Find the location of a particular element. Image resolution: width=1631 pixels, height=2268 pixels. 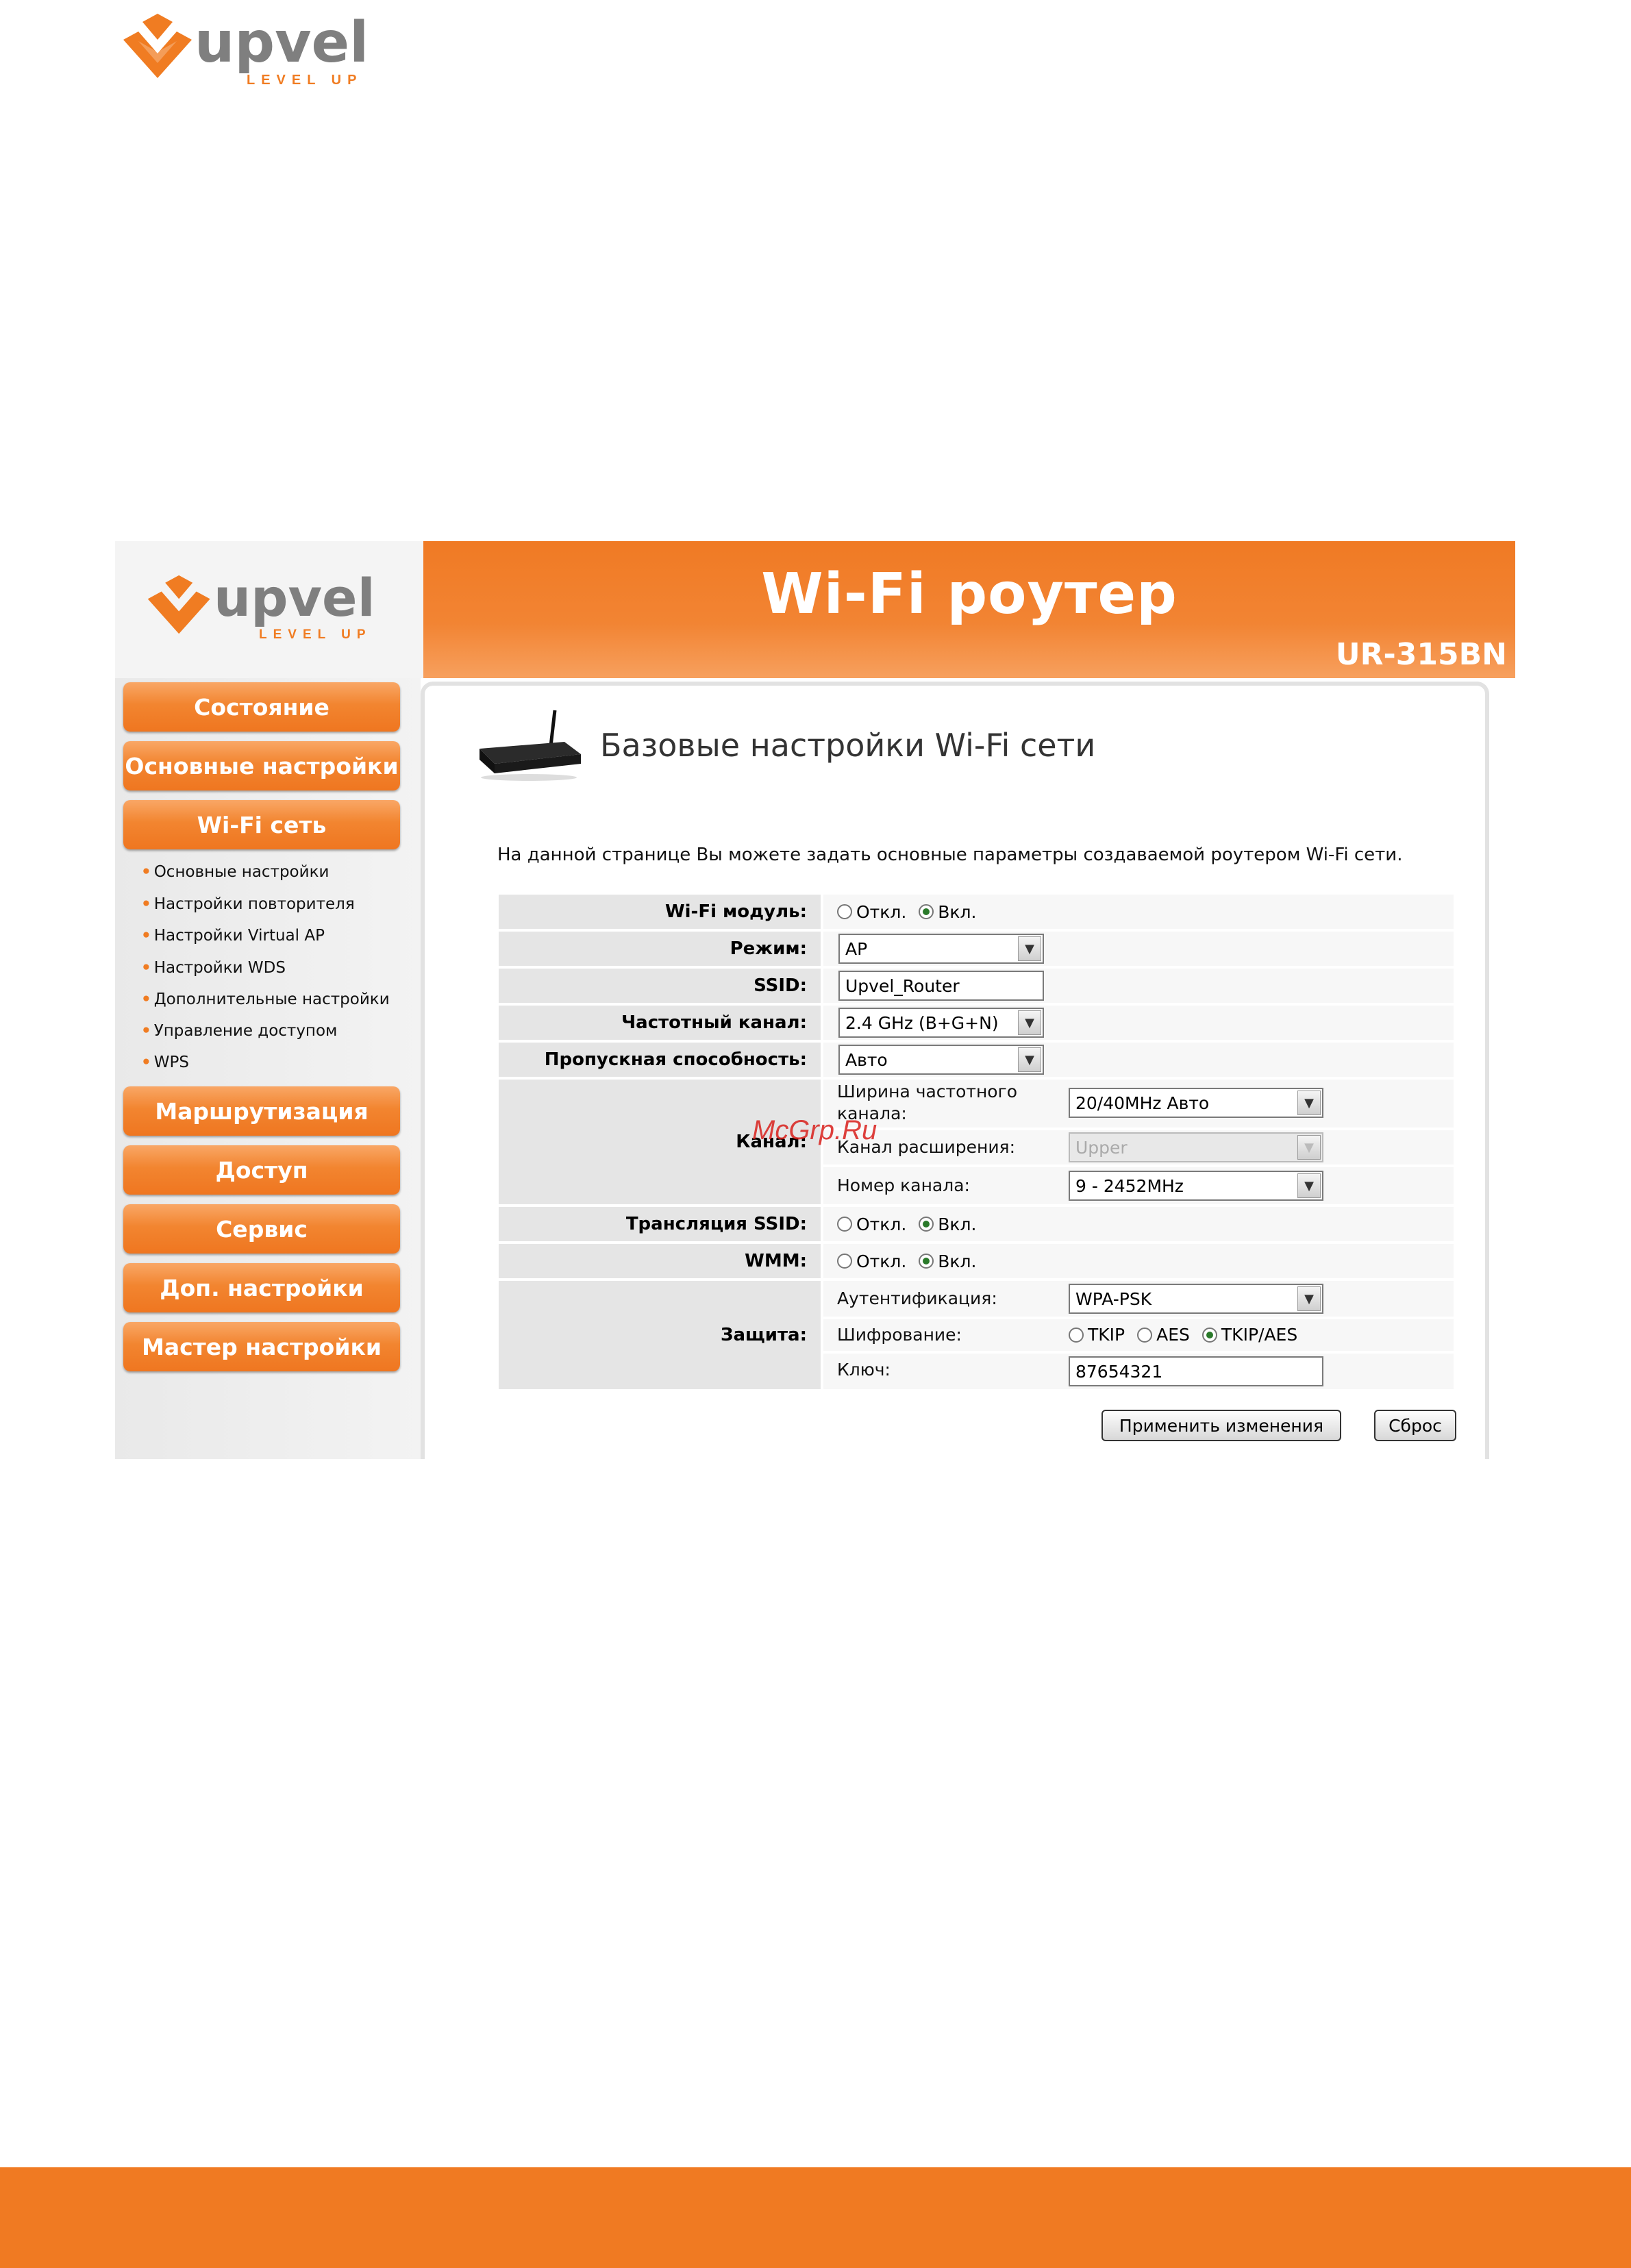

select-value: Upper is located at coordinates (1101, 1147).